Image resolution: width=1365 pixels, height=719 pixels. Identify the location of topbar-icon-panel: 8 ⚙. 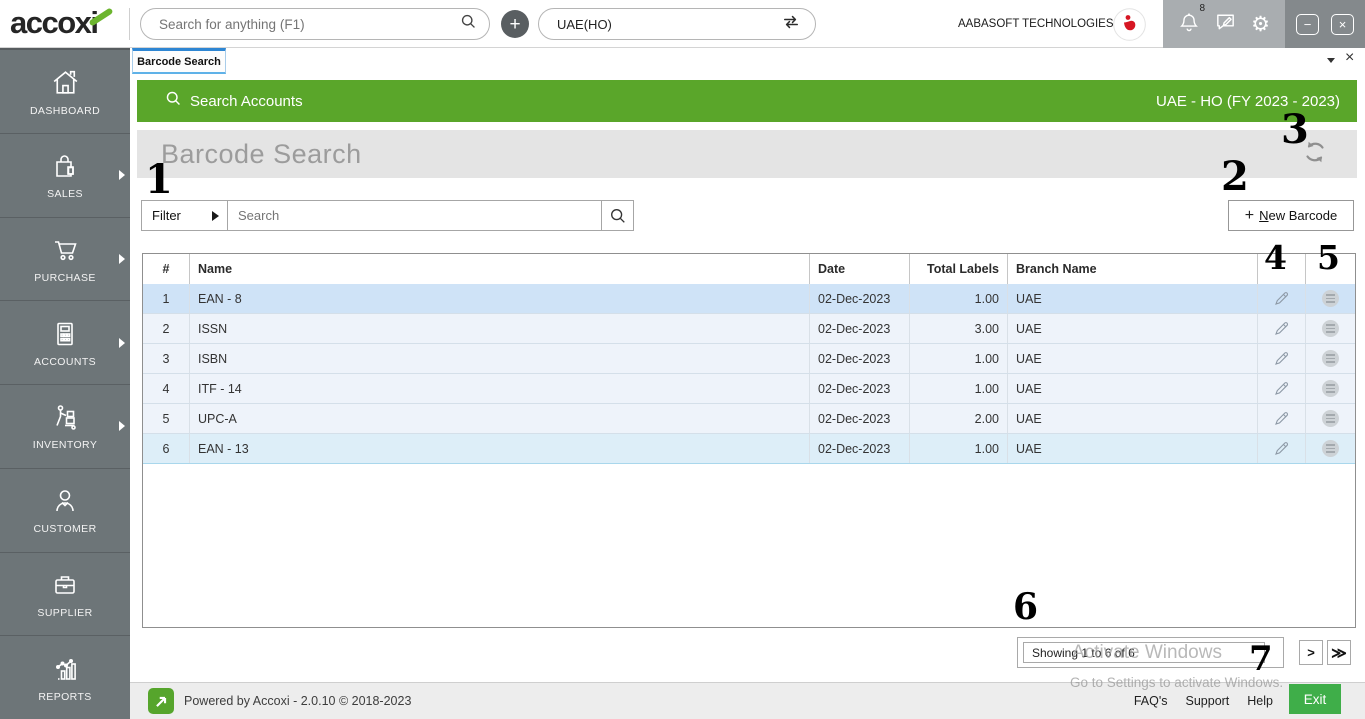
(1224, 24).